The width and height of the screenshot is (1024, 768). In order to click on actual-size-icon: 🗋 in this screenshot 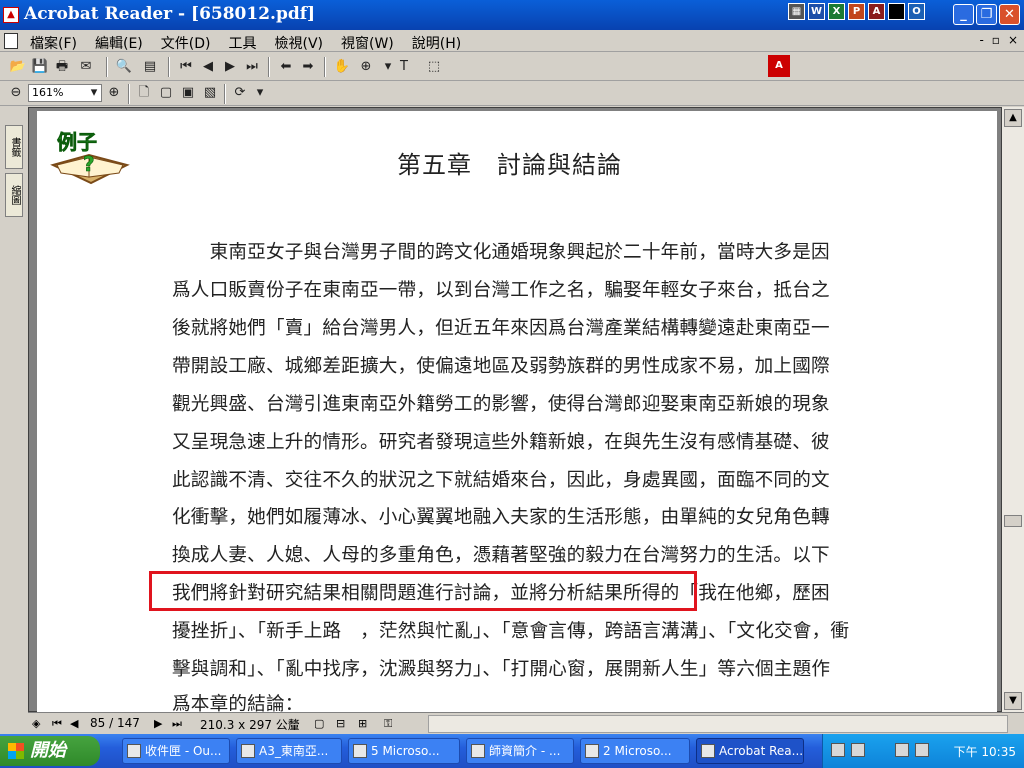, I will do `click(144, 93)`.